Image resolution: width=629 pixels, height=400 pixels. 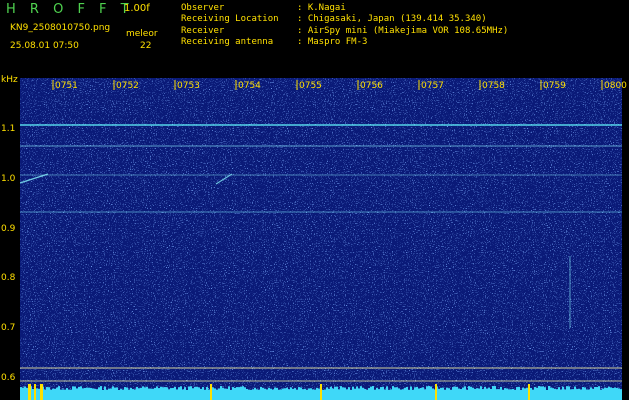 I want to click on power-band-peak, so click(x=29, y=392).